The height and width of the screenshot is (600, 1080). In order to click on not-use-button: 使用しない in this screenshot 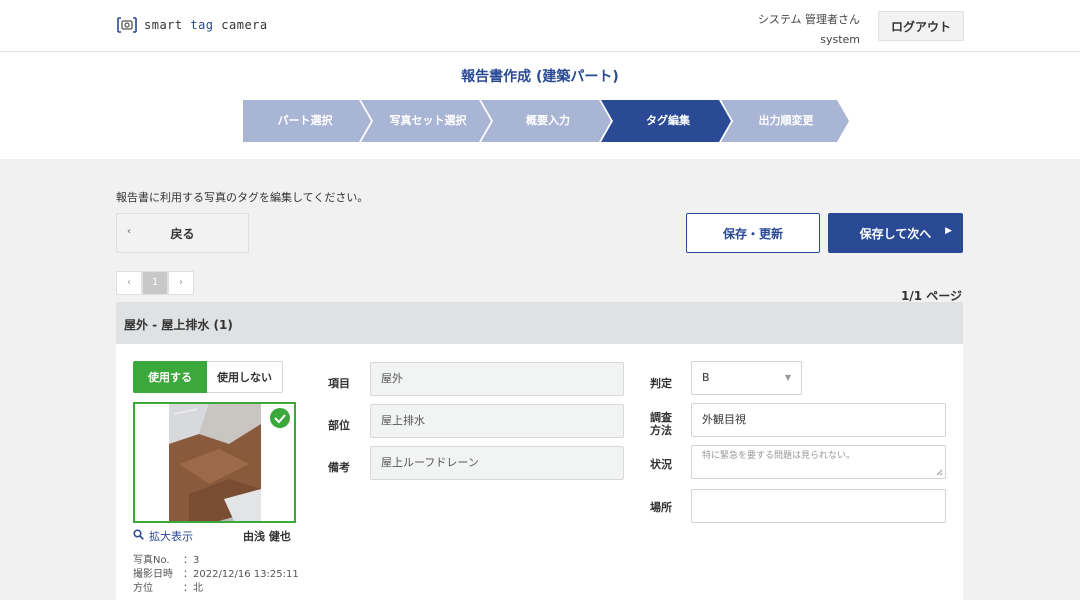, I will do `click(245, 377)`.